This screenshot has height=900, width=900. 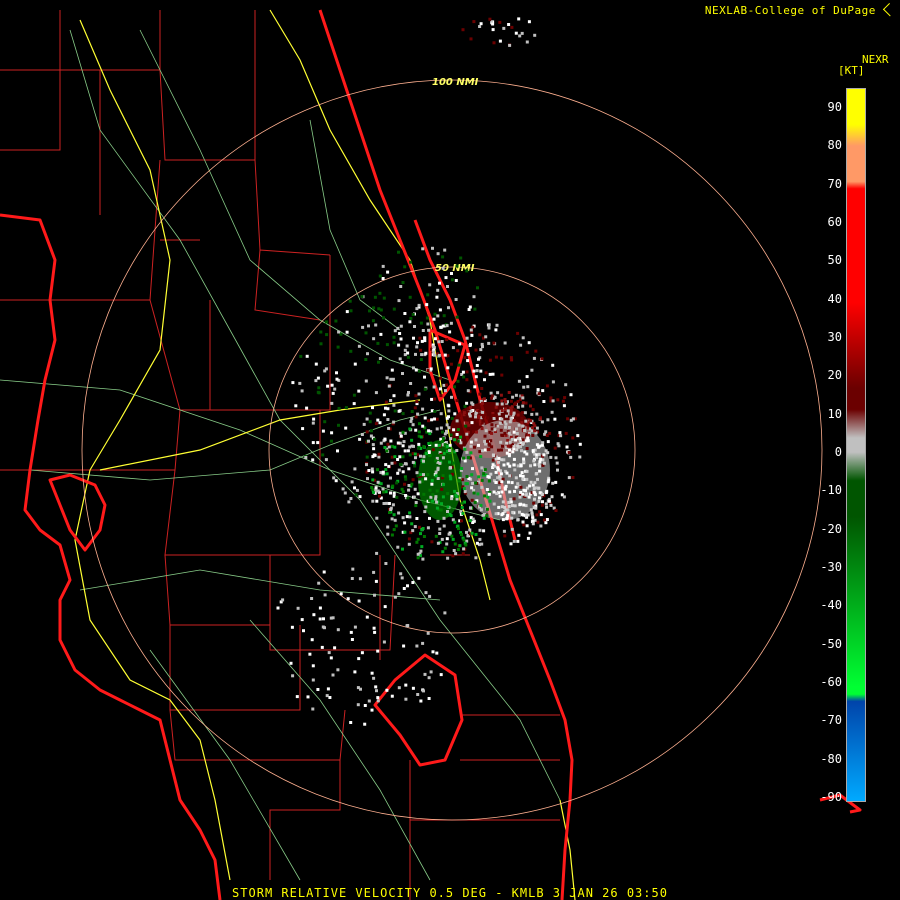 What do you see at coordinates (851, 70) in the screenshot?
I see `legend-unit: [KT]` at bounding box center [851, 70].